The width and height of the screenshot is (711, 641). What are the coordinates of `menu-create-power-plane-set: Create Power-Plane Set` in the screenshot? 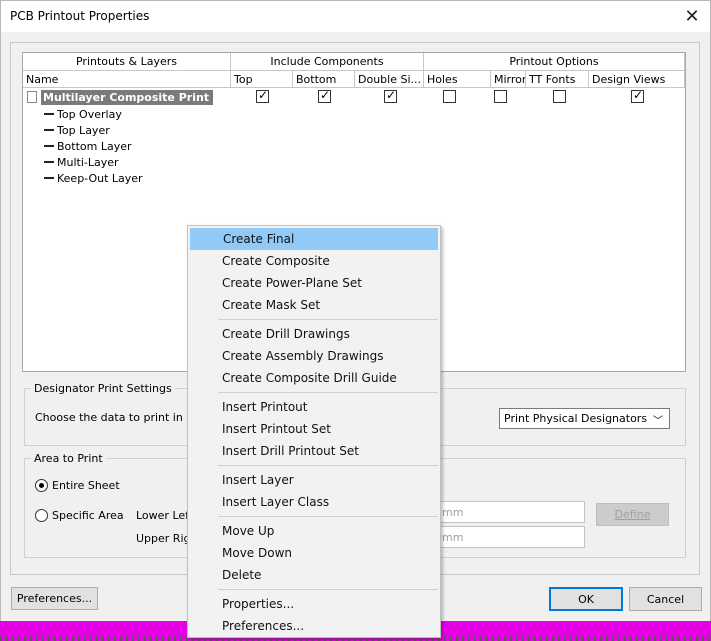 It's located at (314, 283).